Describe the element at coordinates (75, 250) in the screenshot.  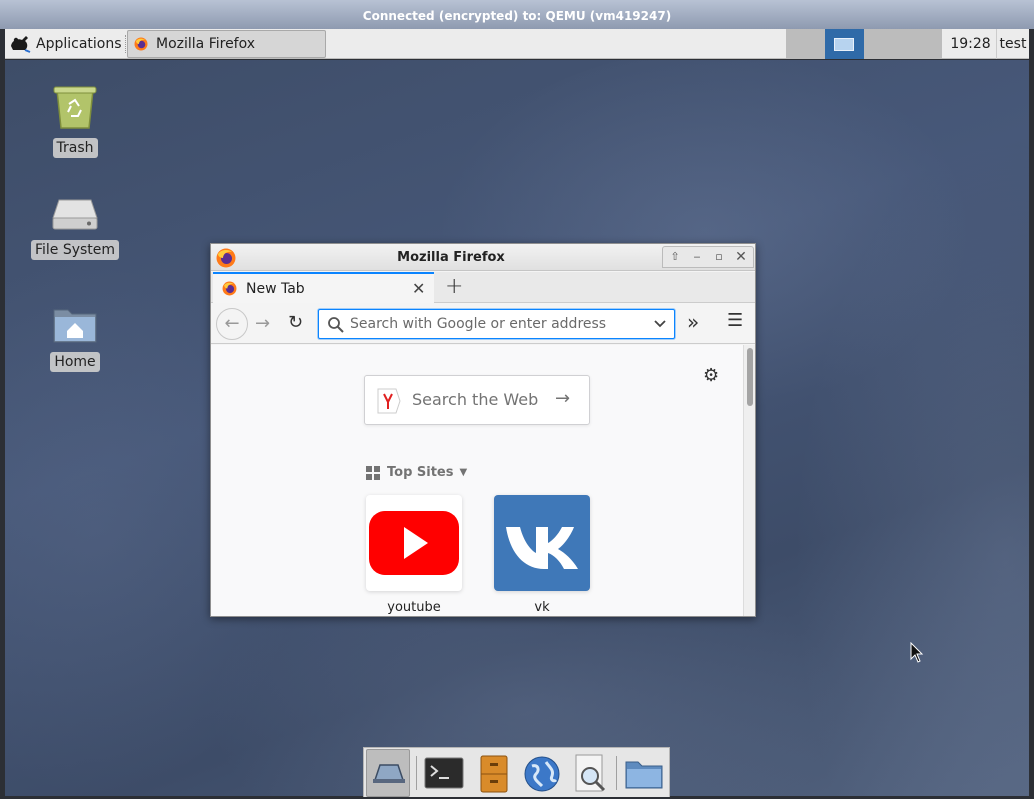
I see `desktop-icon-label: File System` at that location.